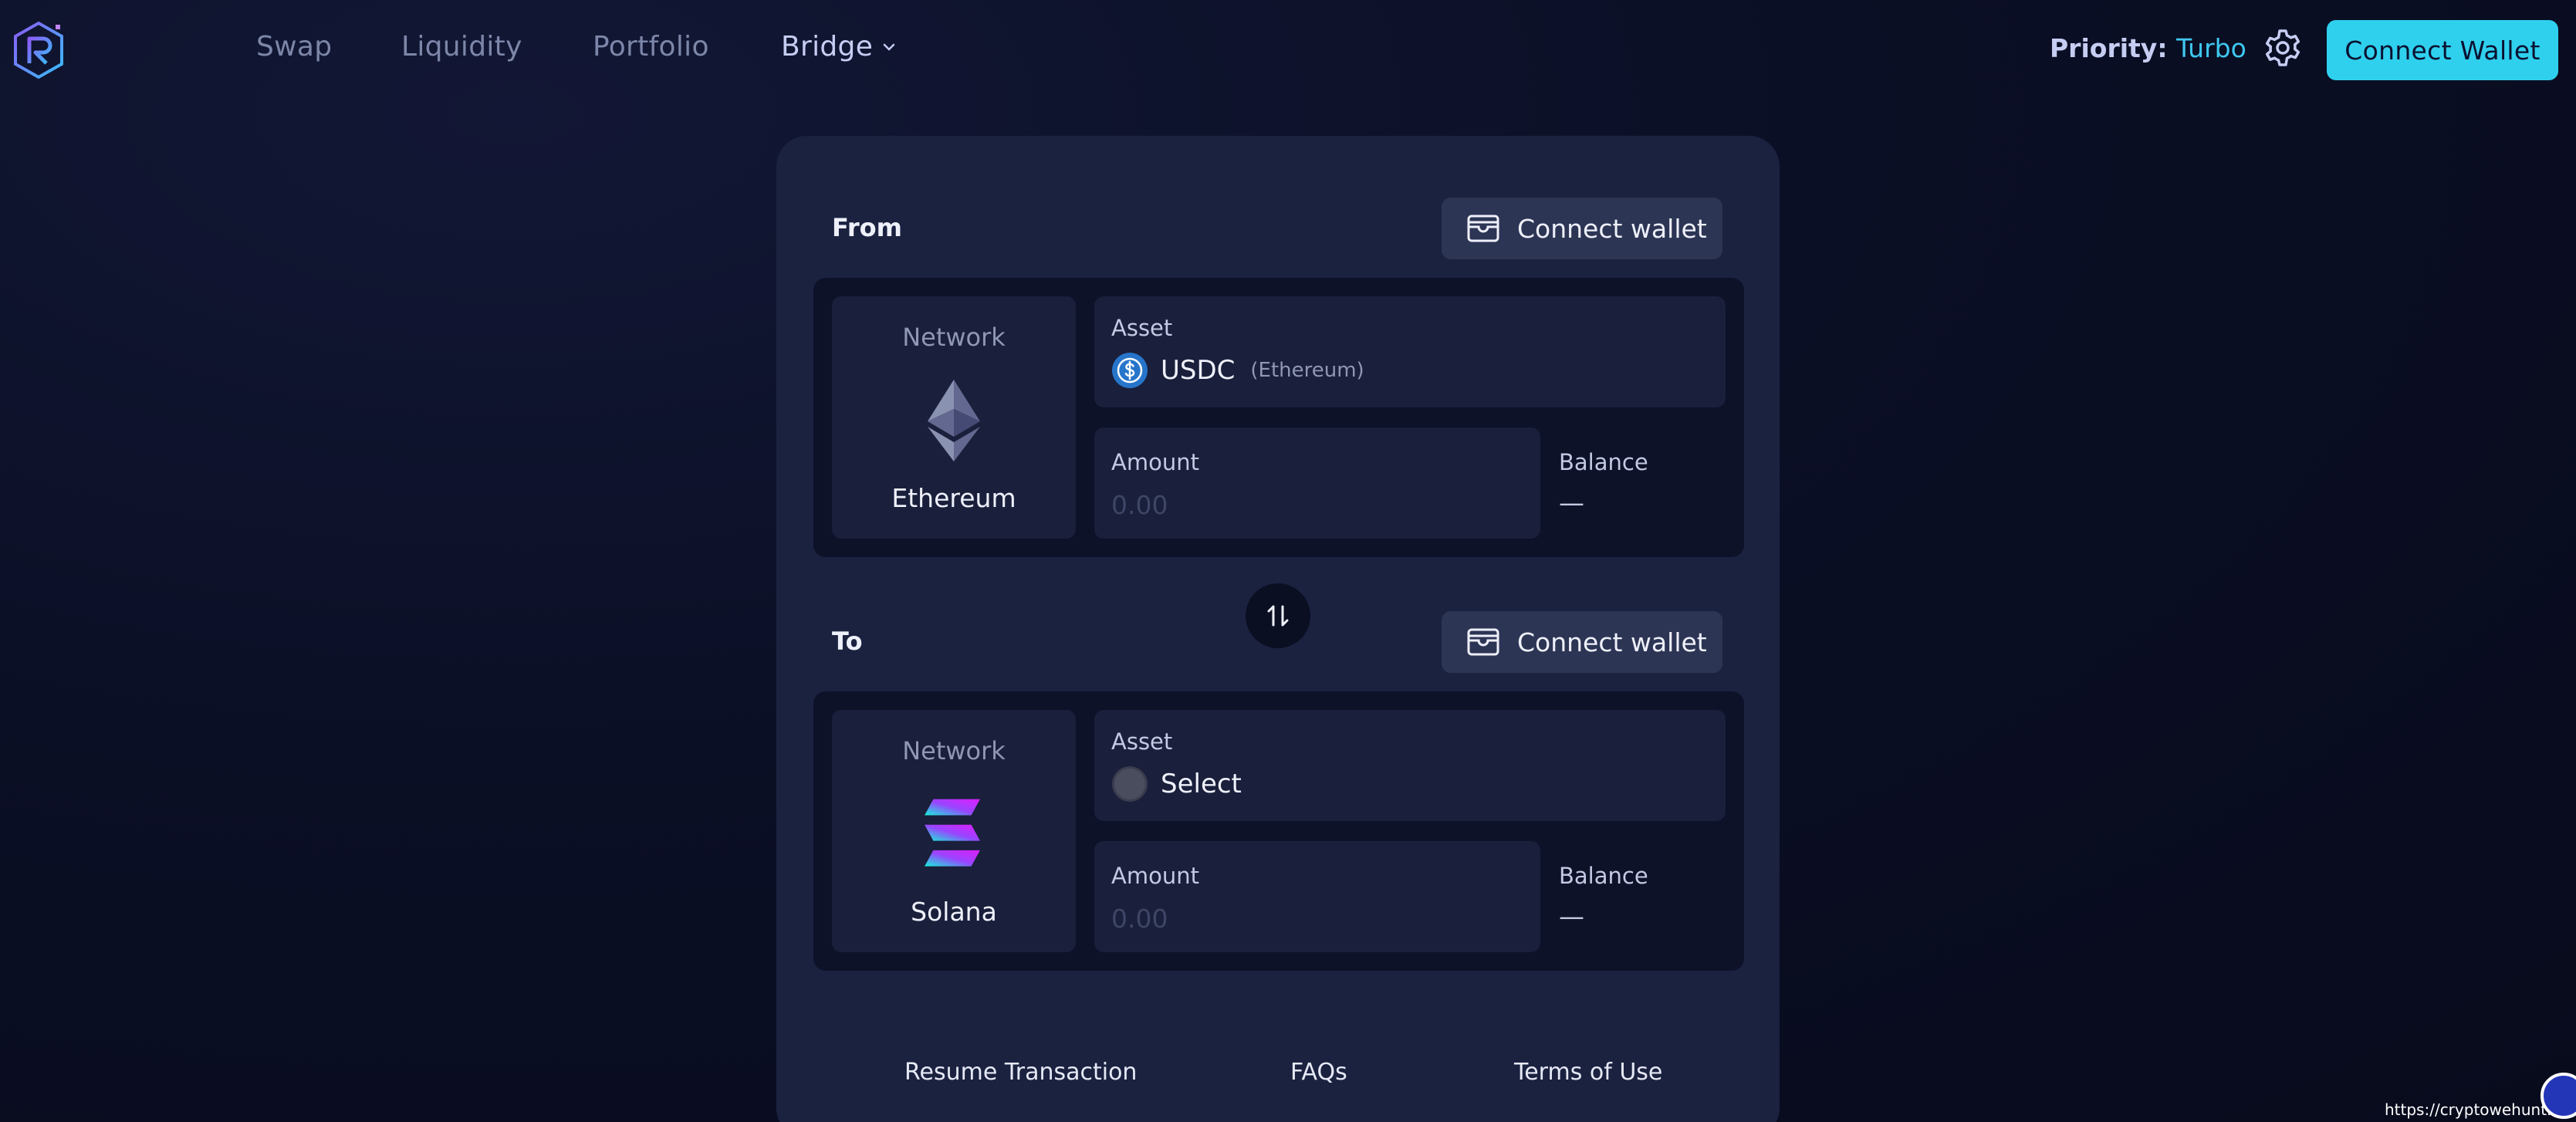  I want to click on from-amount-field: Amount, so click(1317, 484).